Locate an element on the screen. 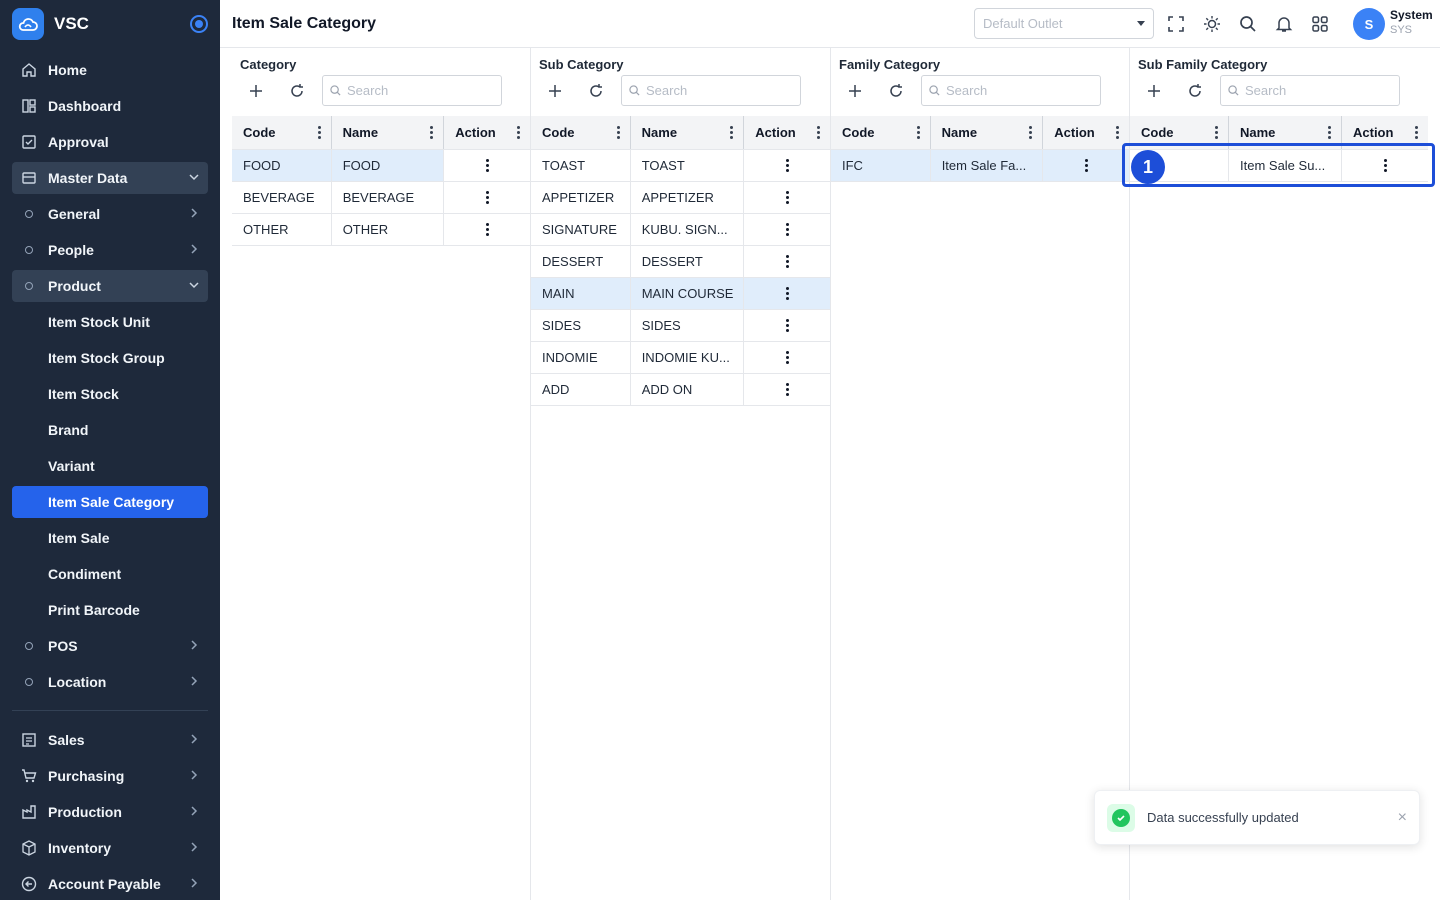  sidebar-item-sales: Sales is located at coordinates (110, 740).